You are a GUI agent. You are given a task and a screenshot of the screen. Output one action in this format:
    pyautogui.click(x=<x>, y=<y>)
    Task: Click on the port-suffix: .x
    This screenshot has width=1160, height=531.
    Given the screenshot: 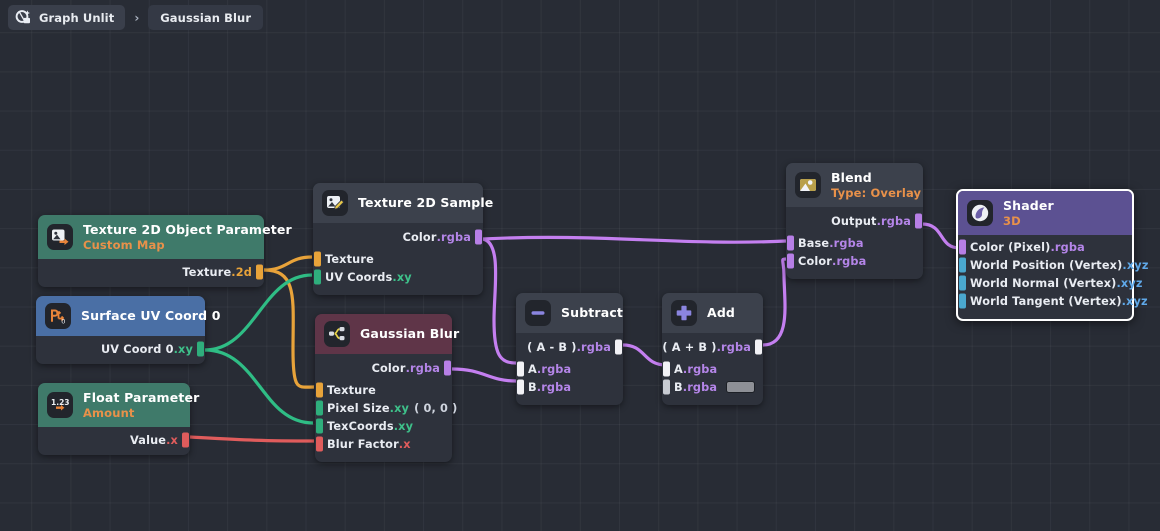 What is the action you would take?
    pyautogui.click(x=404, y=444)
    